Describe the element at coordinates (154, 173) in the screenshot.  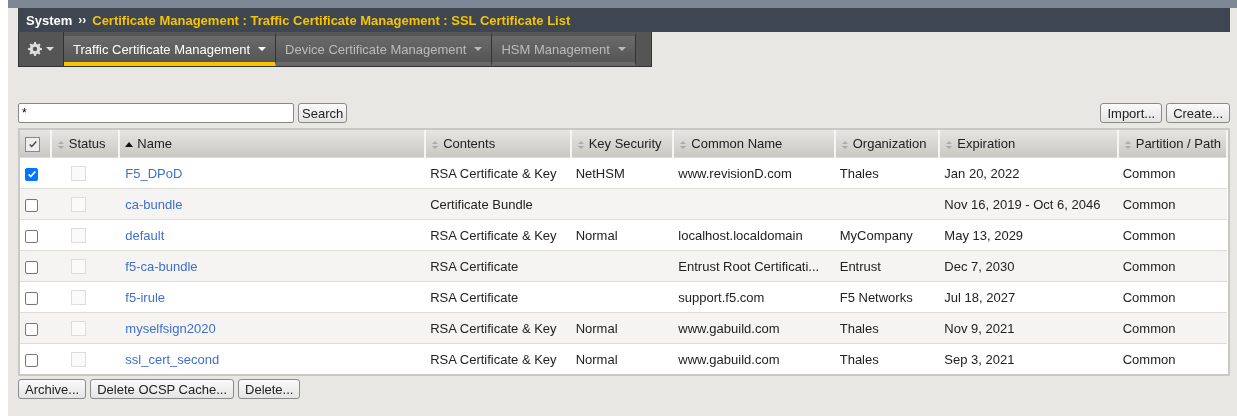
I see `certificate-link: F5_DPoD` at that location.